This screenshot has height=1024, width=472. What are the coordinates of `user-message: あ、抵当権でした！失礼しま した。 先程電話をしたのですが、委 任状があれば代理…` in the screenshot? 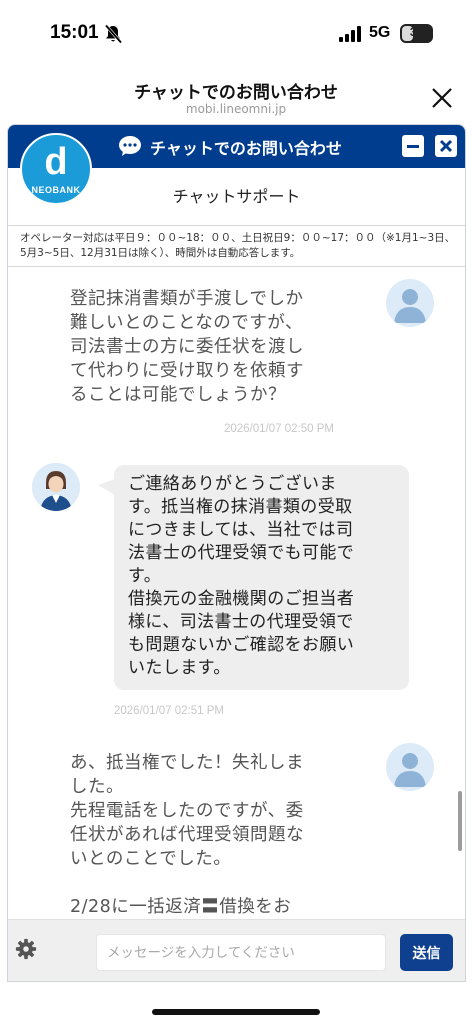 It's located at (187, 835).